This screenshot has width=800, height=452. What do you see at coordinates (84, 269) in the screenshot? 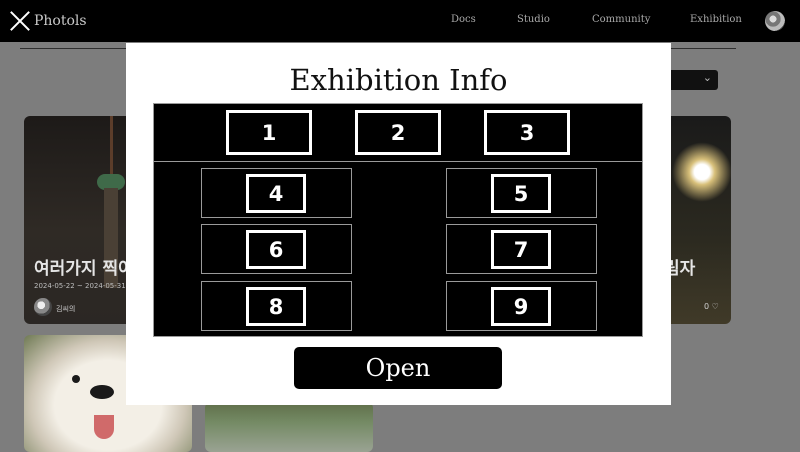
I see `card-title: 여러가지 찍어` at bounding box center [84, 269].